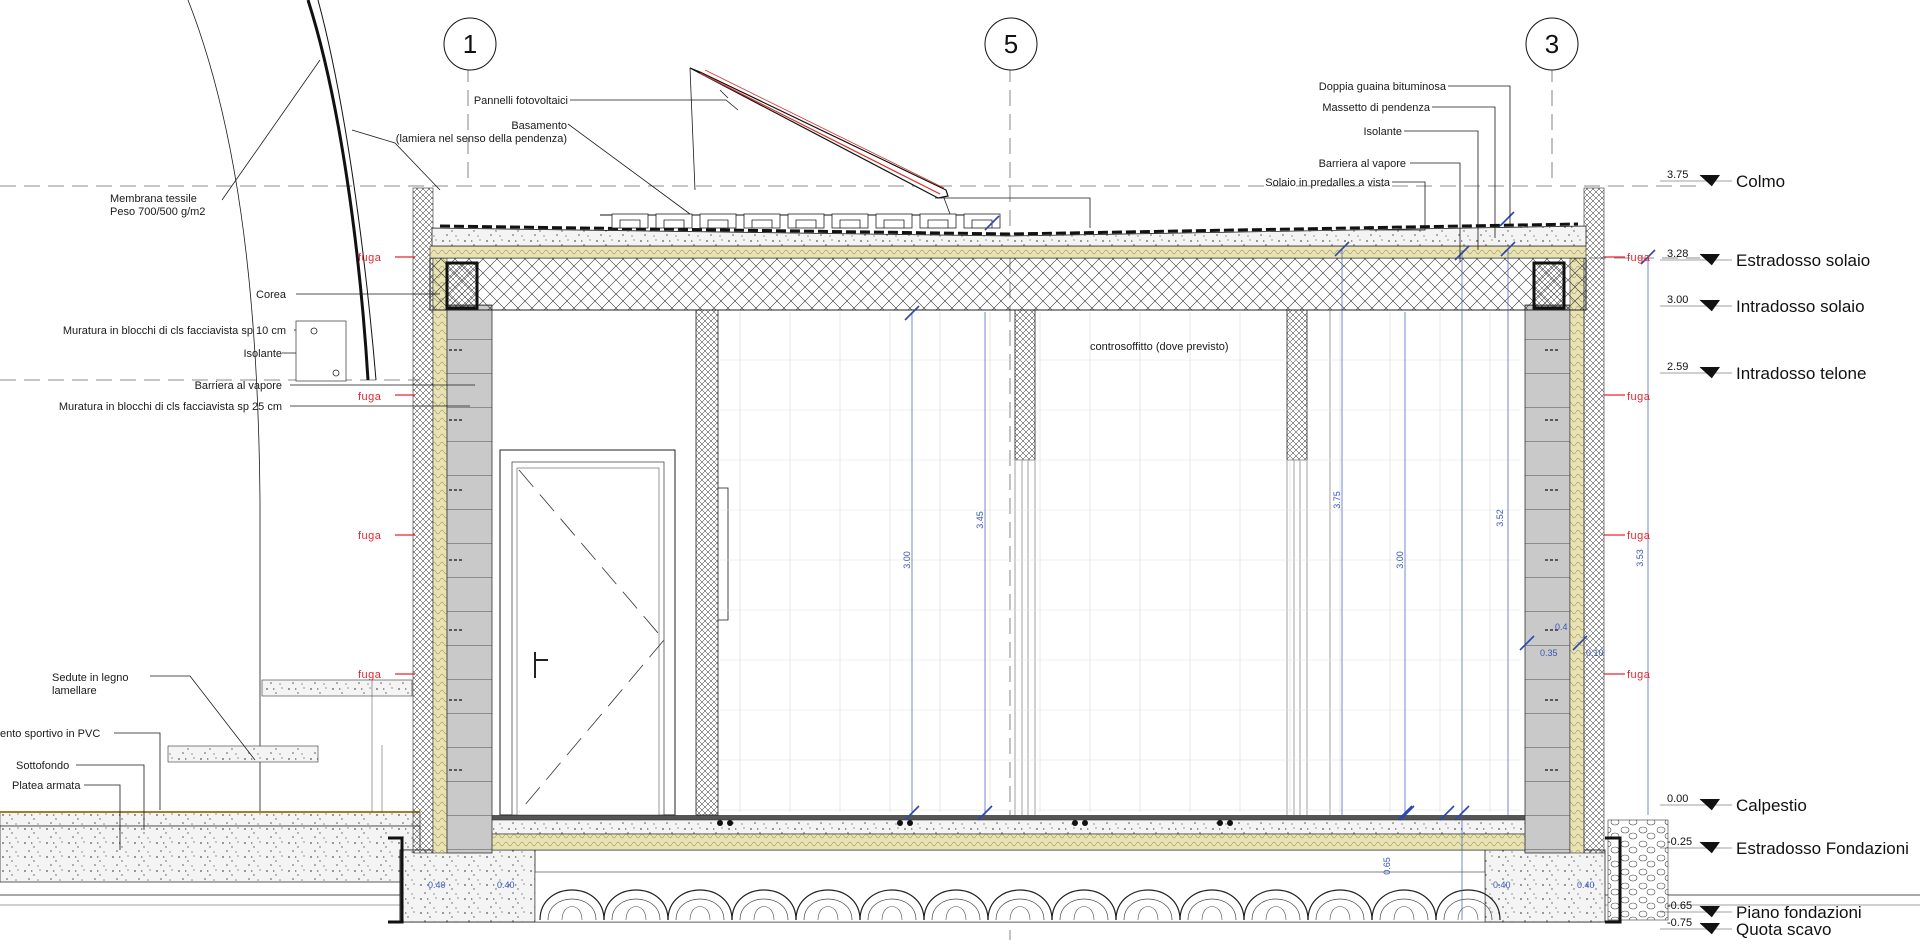  Describe the element at coordinates (539, 126) in the screenshot. I see `basamento-label: Basamento` at that location.